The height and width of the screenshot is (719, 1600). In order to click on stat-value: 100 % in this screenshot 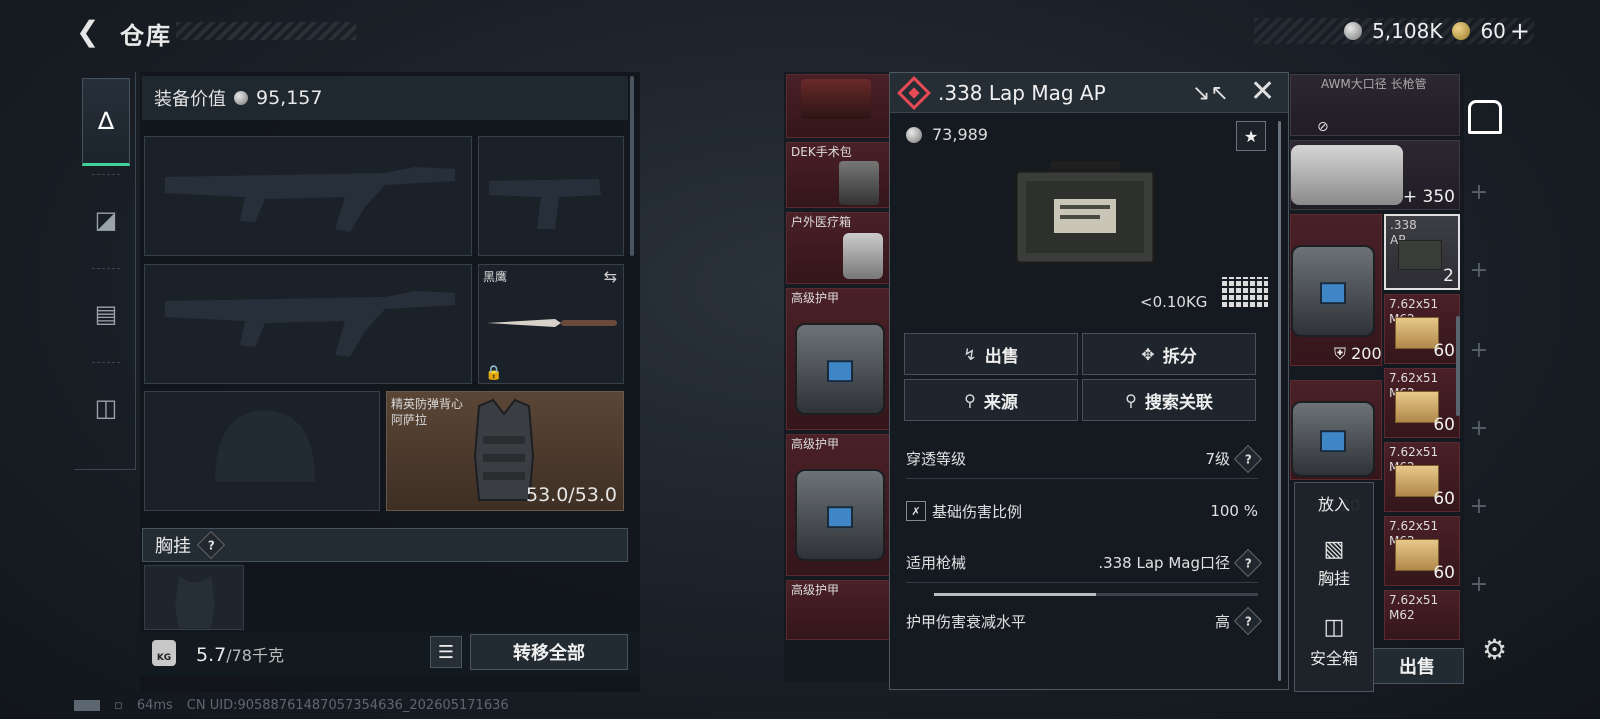, I will do `click(1234, 511)`.